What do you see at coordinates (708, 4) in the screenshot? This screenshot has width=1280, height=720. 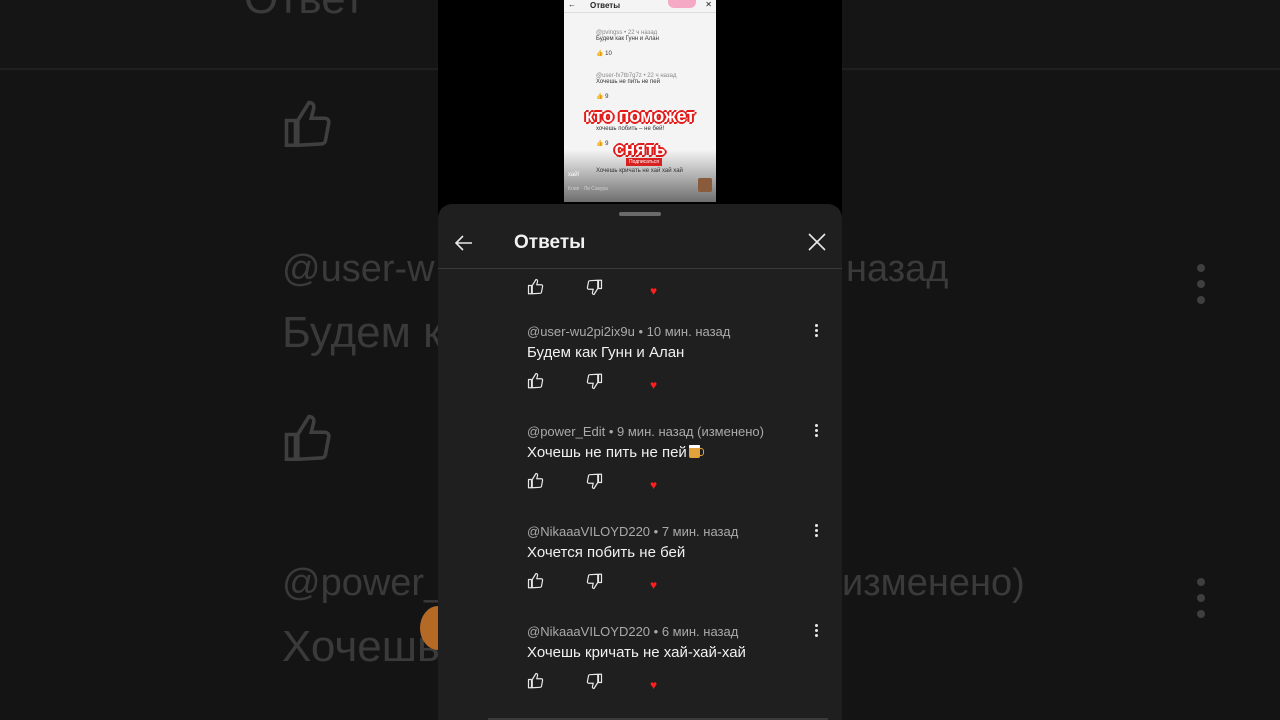 I see `video-close-icon: ✕` at bounding box center [708, 4].